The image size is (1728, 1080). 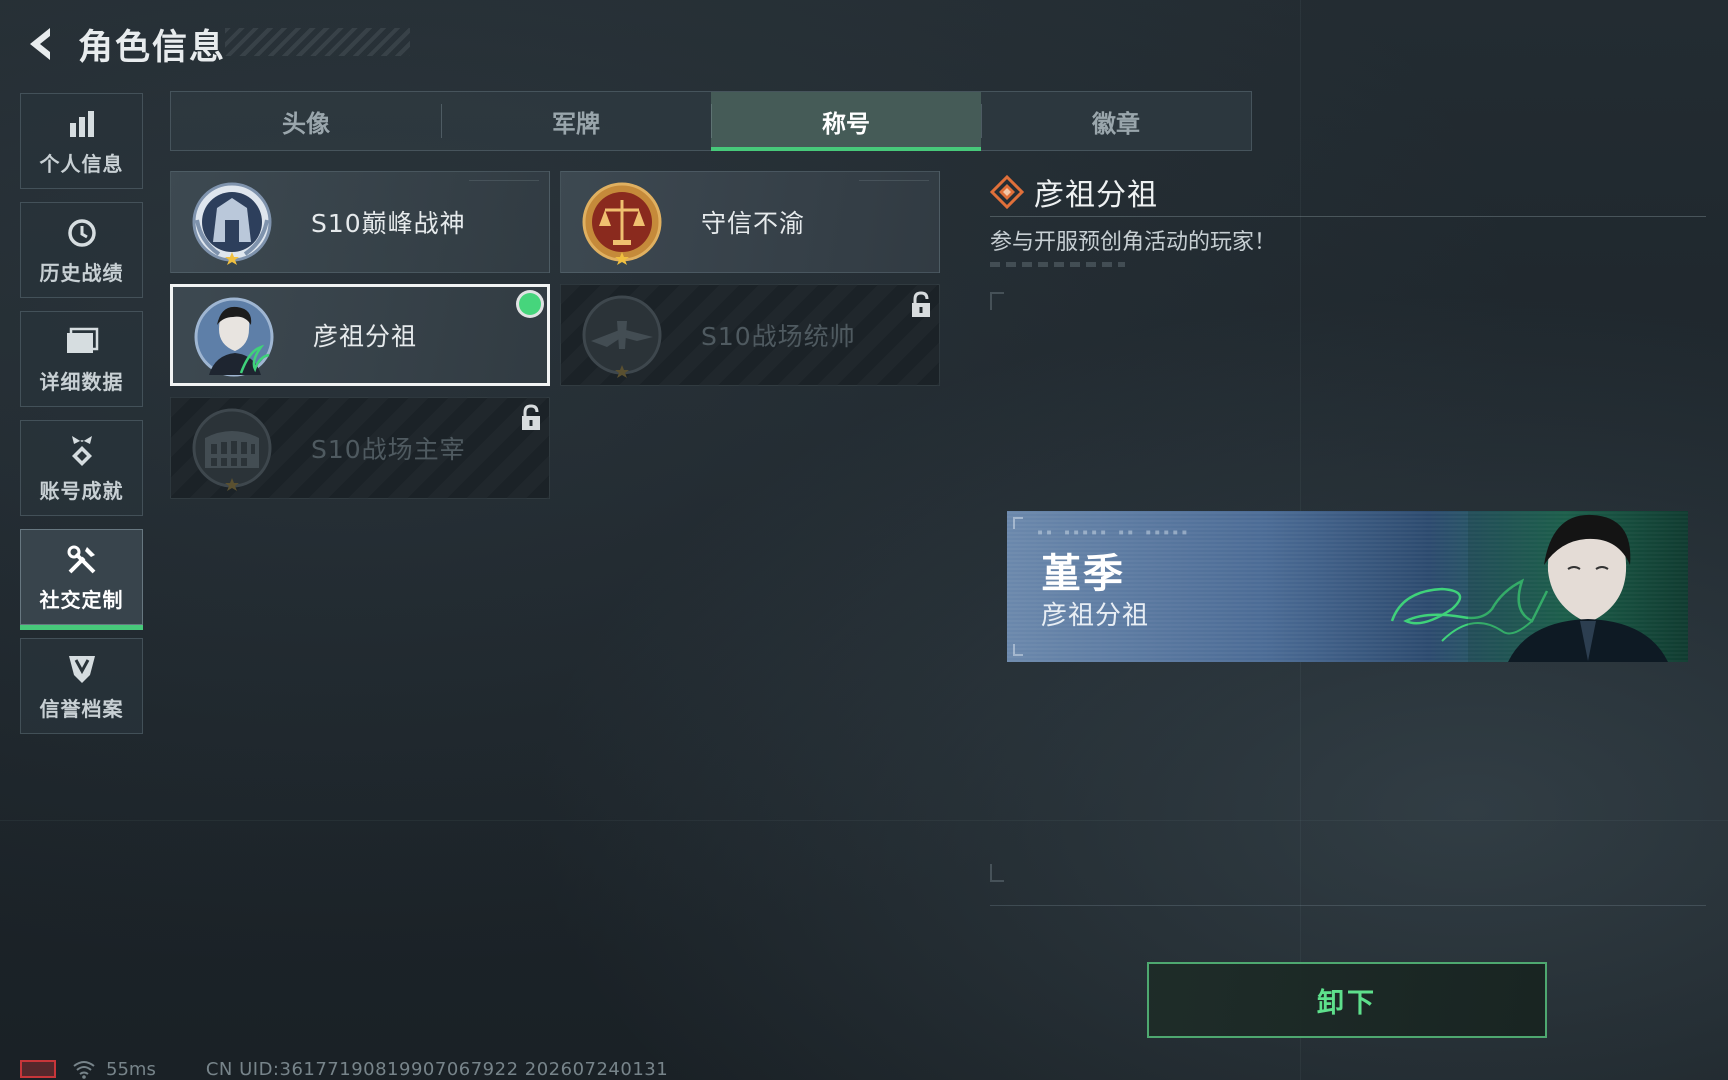 I want to click on colosseum-emblem-icon, so click(x=232, y=449).